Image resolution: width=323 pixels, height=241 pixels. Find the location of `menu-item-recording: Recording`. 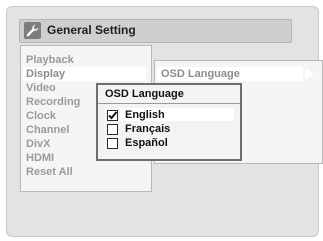

menu-item-recording: Recording is located at coordinates (53, 102).